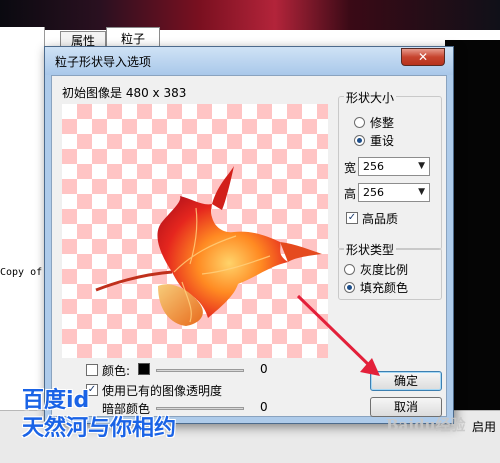 This screenshot has width=500, height=463. I want to click on watermark-text: 百度id 天然河与你相约, so click(99, 415).